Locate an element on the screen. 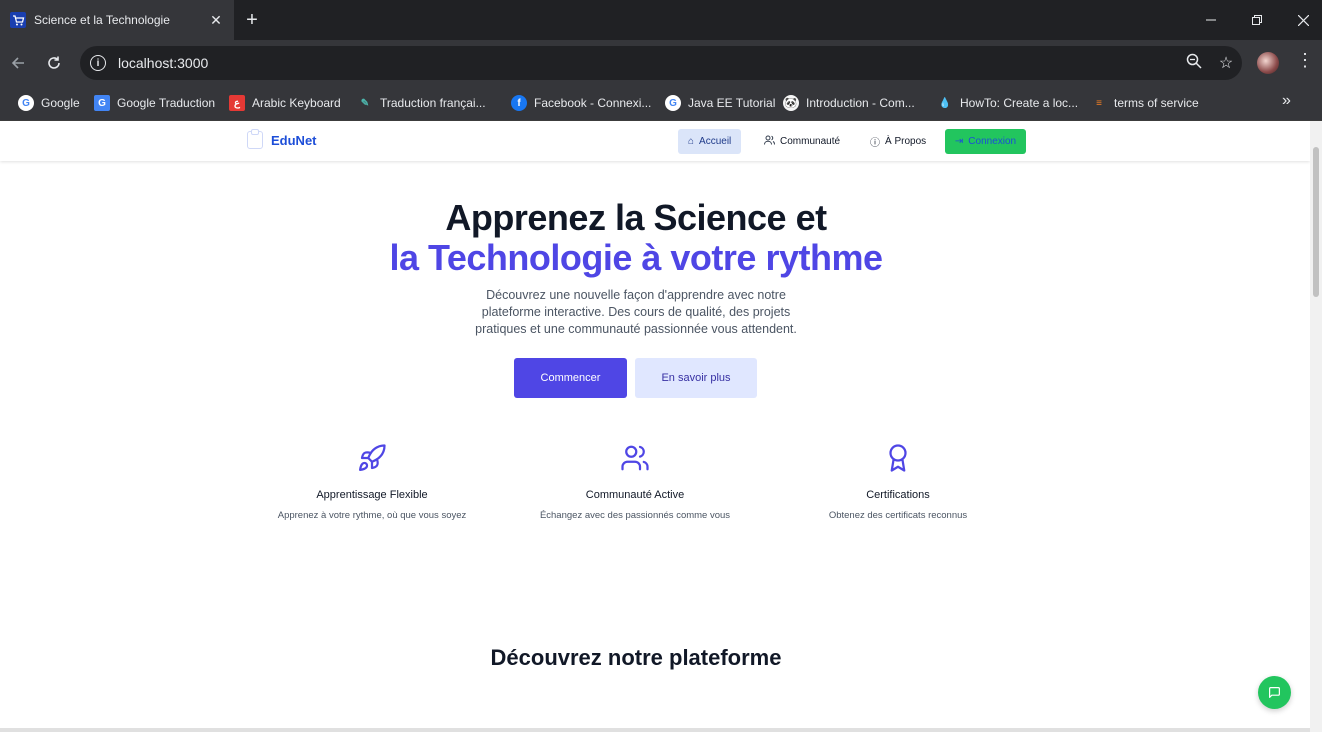 Image resolution: width=1322 pixels, height=732 pixels. nav-link-home: ⌂ Accueil is located at coordinates (710, 141).